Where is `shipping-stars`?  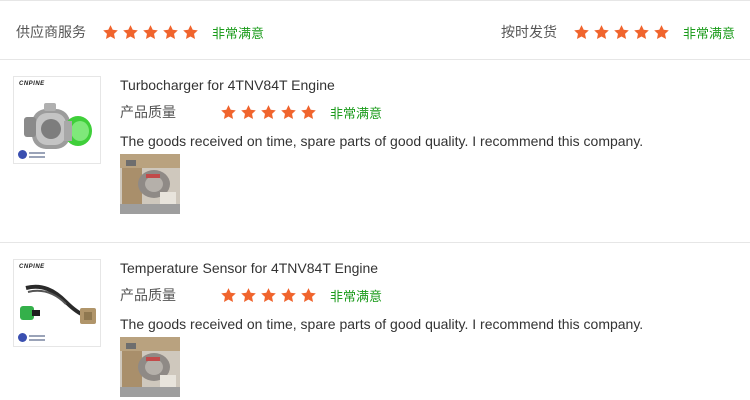 shipping-stars is located at coordinates (623, 32).